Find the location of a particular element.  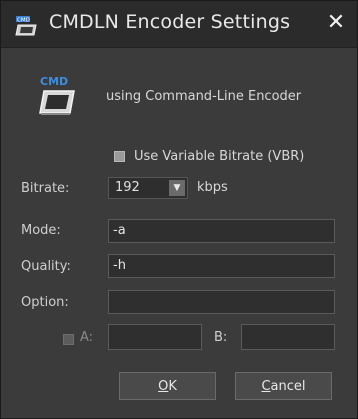

option-label: Option: is located at coordinates (45, 302).